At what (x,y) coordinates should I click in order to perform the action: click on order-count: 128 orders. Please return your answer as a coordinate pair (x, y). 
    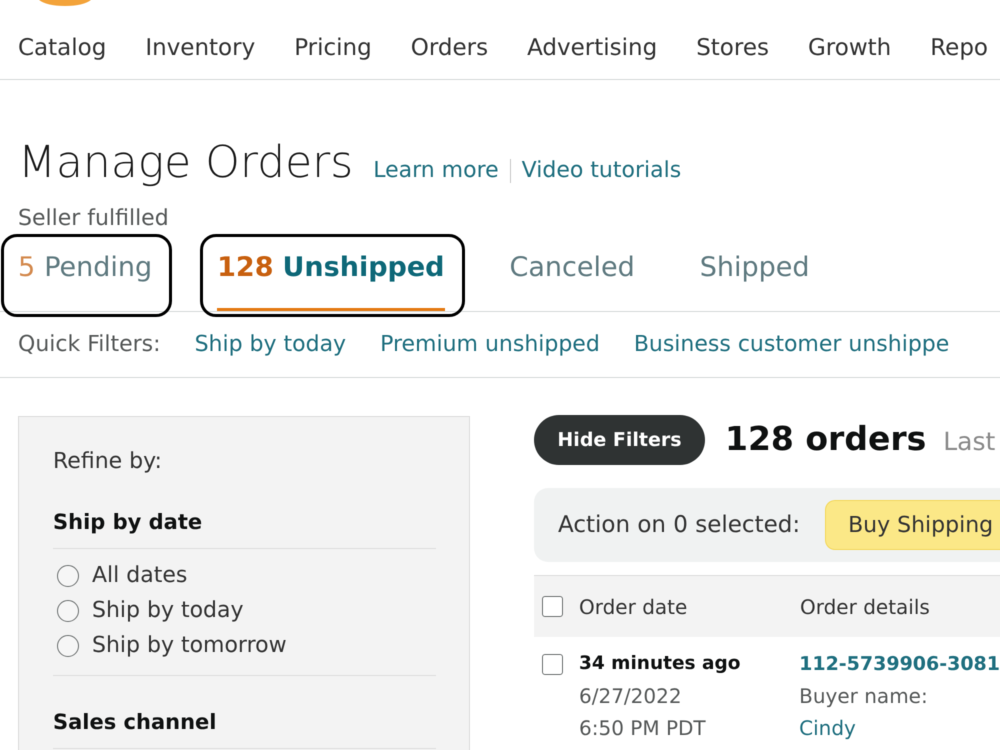
    Looking at the image, I should click on (825, 439).